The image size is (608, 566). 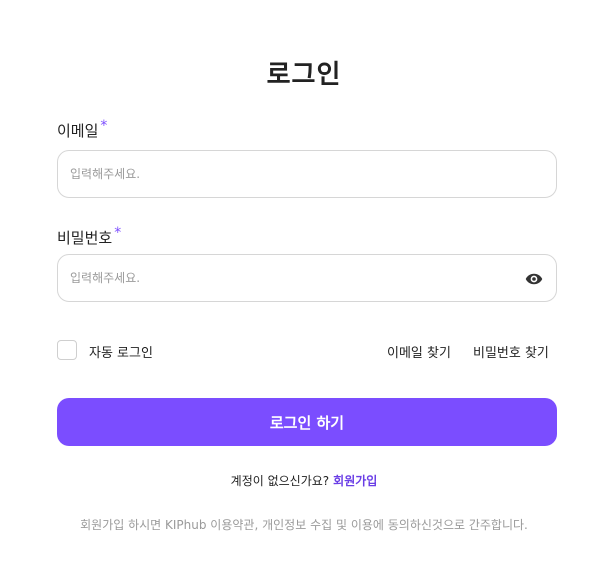 I want to click on password-label: 비밀번호 *, so click(x=89, y=236).